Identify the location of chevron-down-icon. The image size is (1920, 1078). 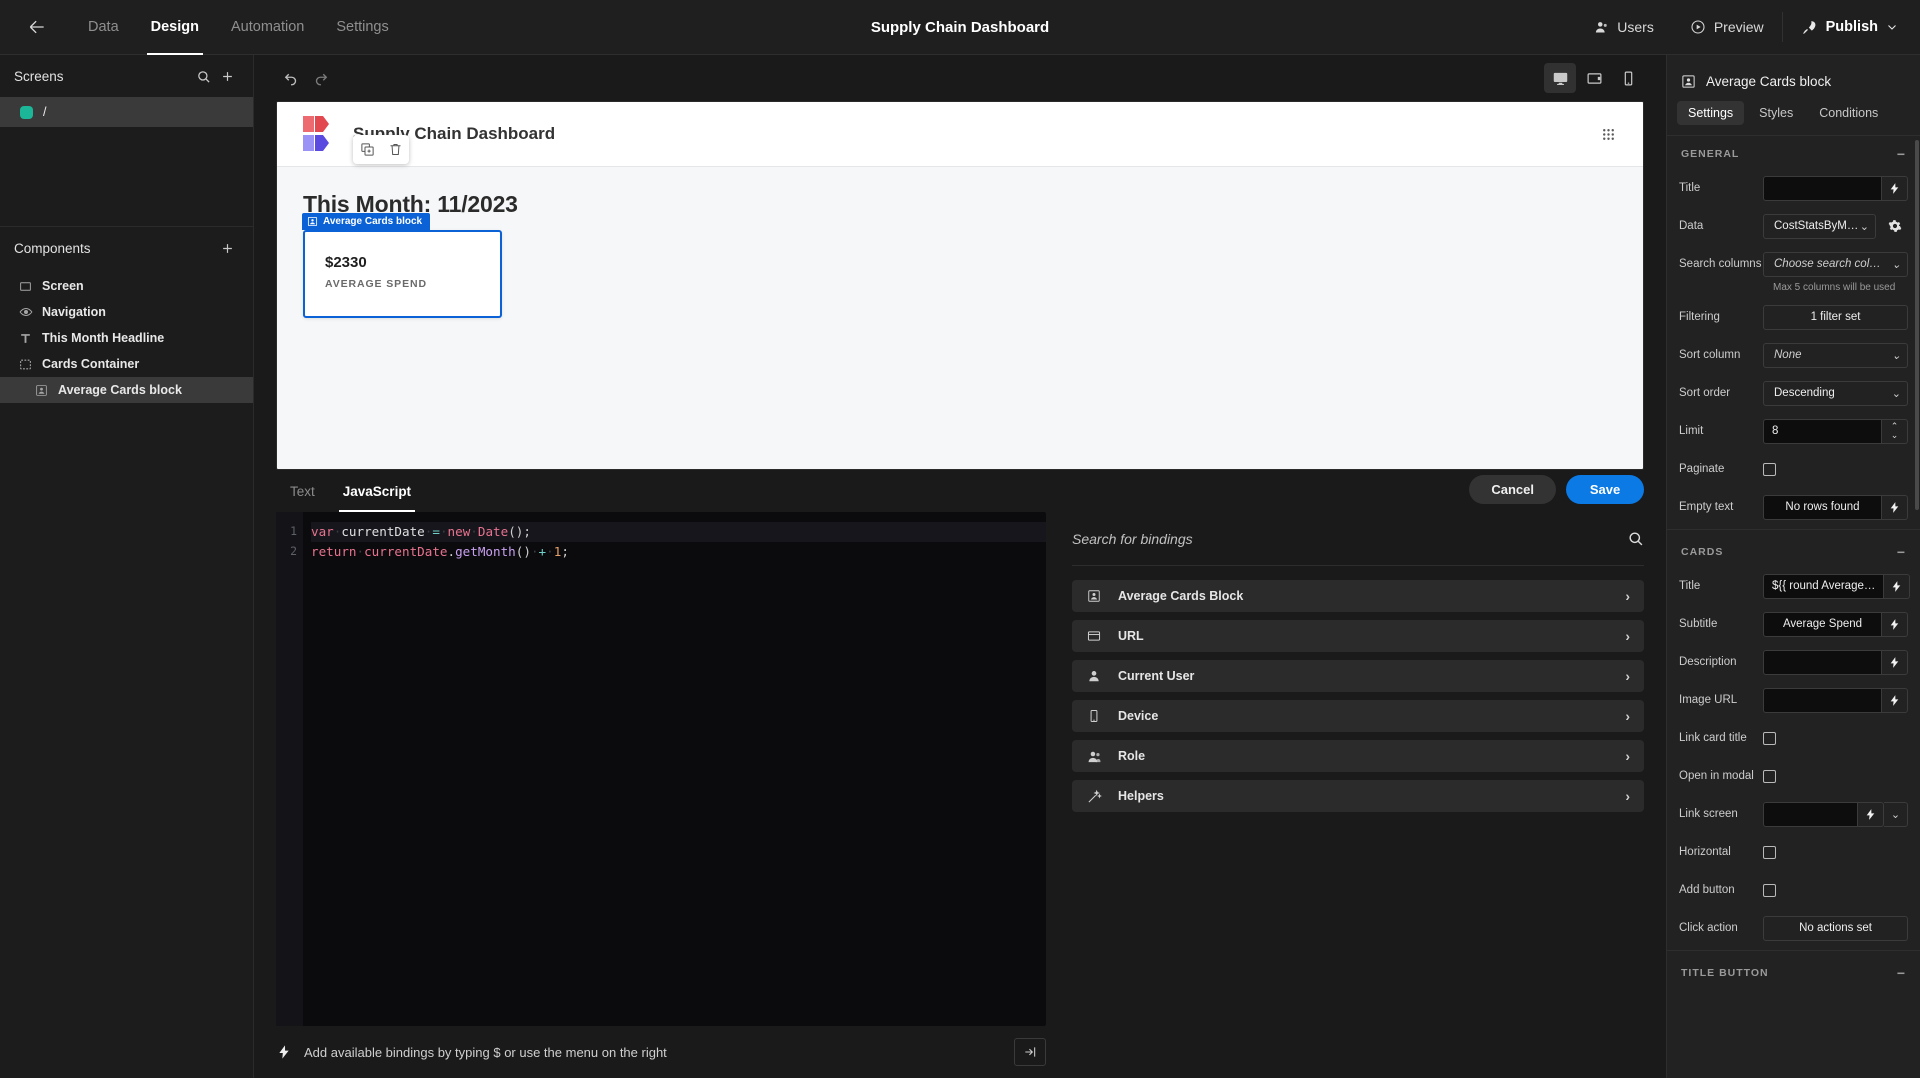
(1892, 27).